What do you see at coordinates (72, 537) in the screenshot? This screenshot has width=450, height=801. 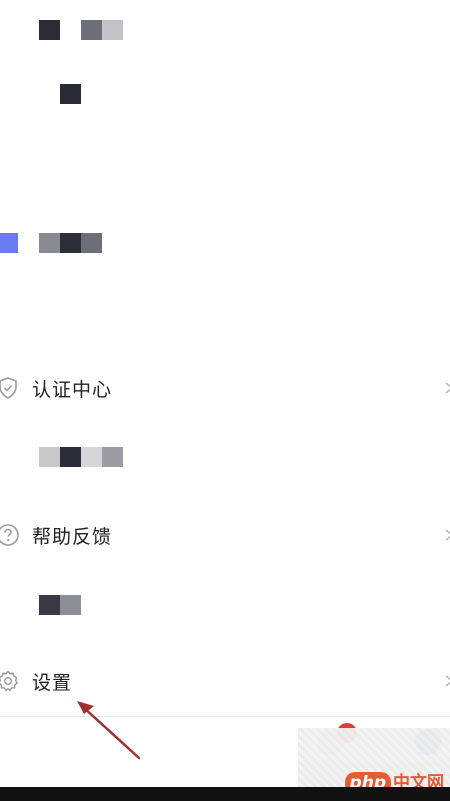 I see `menu-item-label: 帮助反馈` at bounding box center [72, 537].